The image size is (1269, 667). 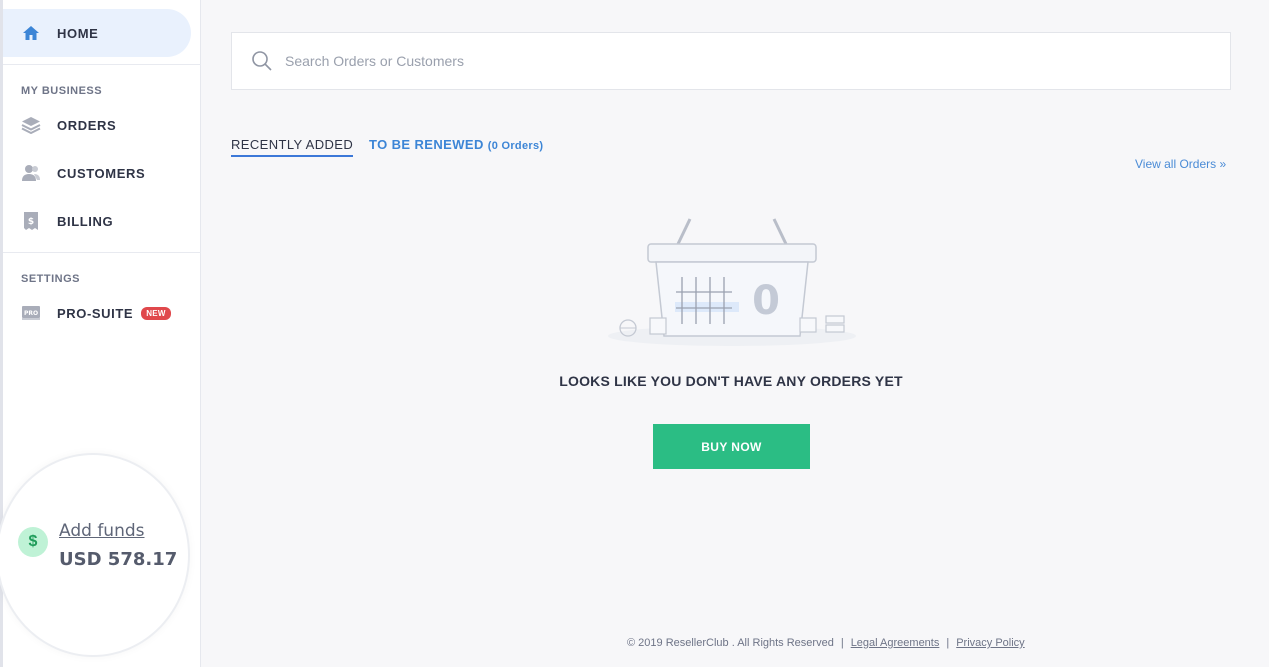 I want to click on tab-label: TO BE RENEWED, so click(x=426, y=144).